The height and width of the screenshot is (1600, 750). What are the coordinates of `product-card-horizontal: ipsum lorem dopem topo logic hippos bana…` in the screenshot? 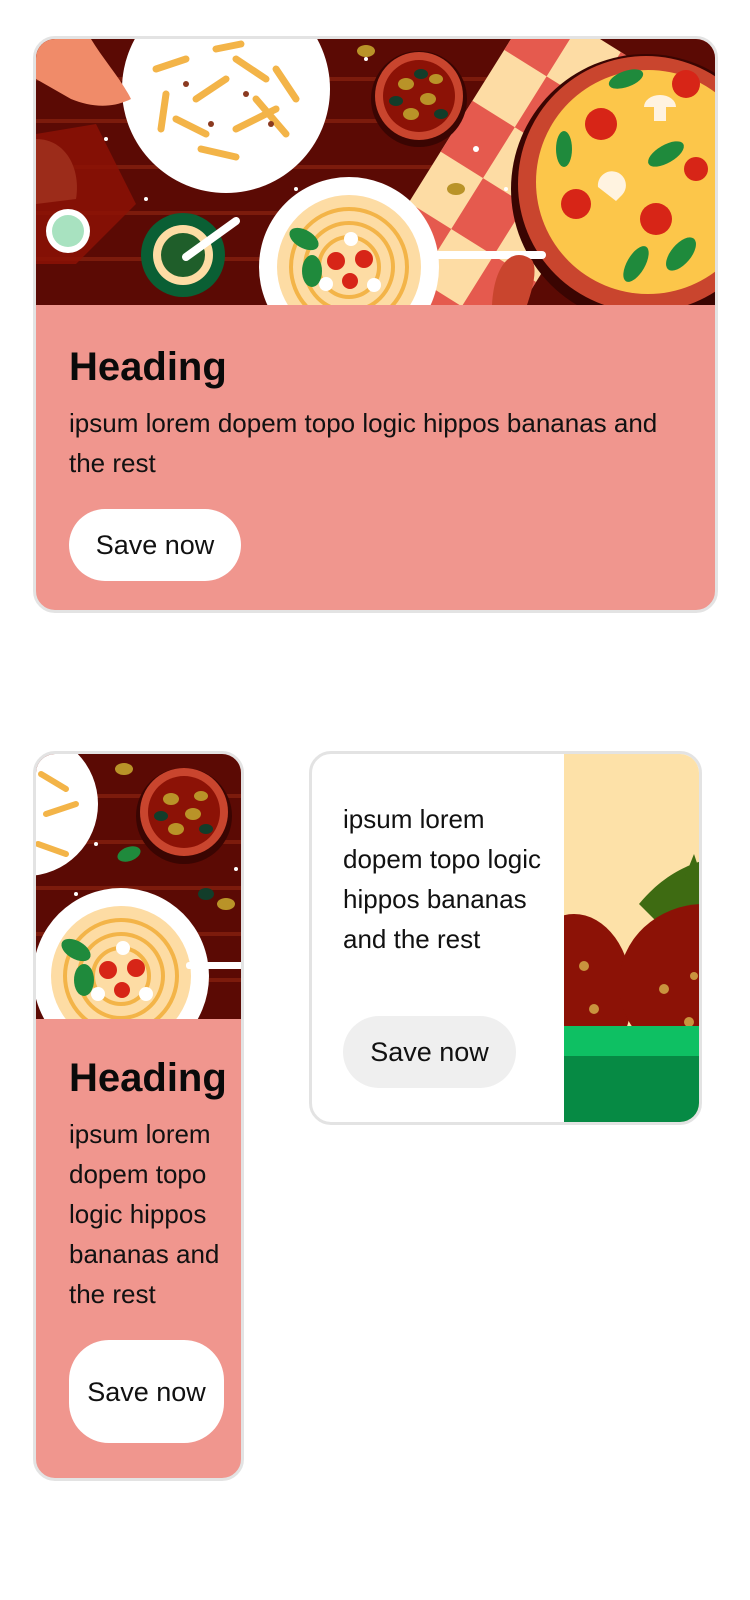 It's located at (505, 938).